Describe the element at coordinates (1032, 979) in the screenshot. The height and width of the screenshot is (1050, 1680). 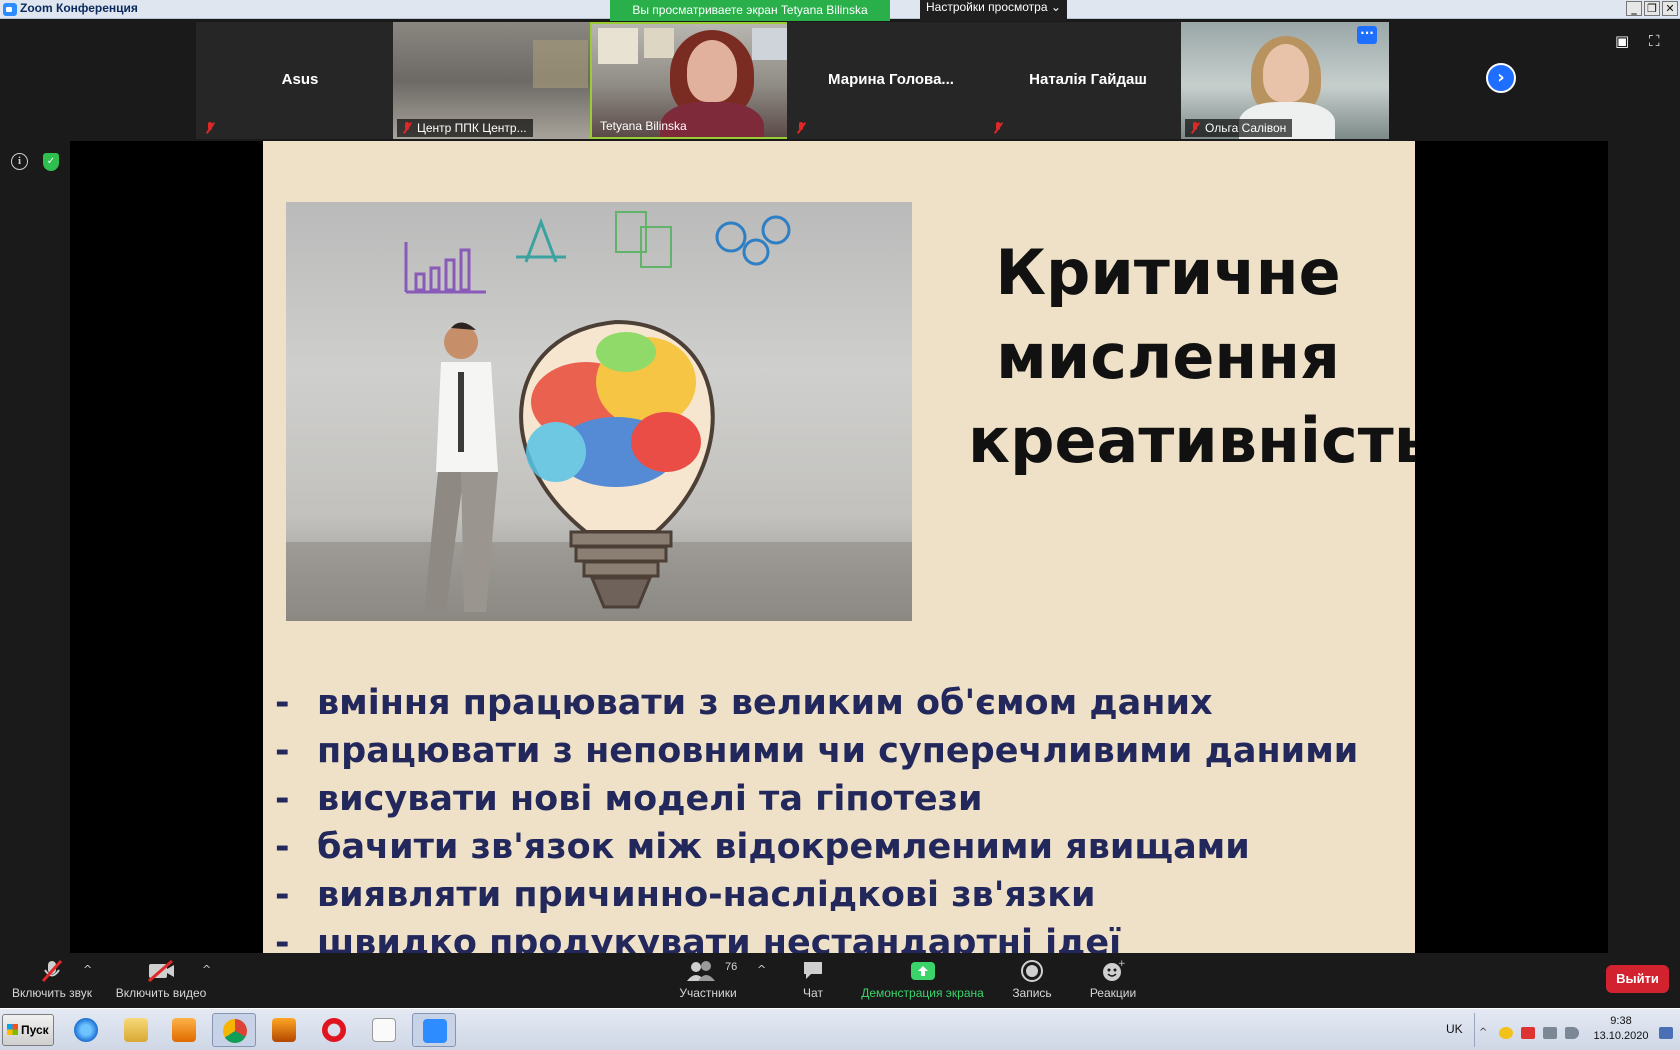
I see `record-button: Запись` at that location.